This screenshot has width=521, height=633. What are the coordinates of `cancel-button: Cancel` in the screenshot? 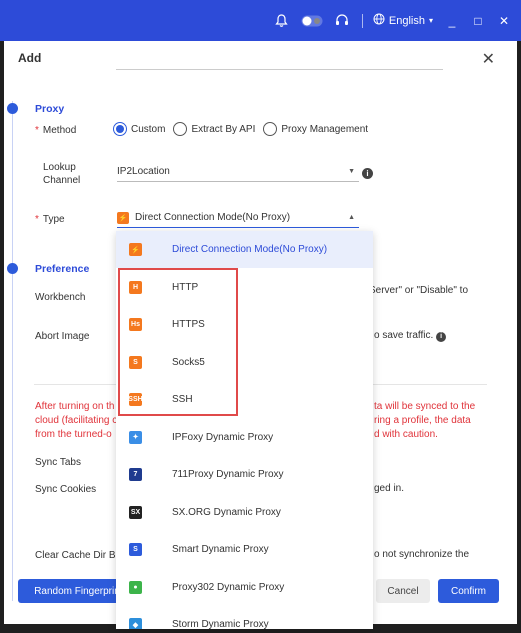 It's located at (403, 591).